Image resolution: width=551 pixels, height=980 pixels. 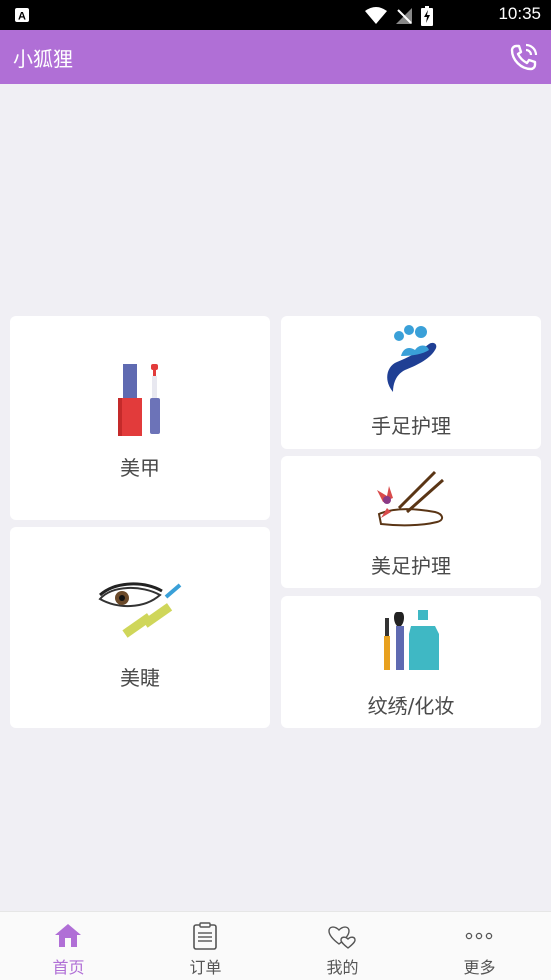 I want to click on bottom-nav: 首页 订单 我的 更多, so click(x=275, y=945).